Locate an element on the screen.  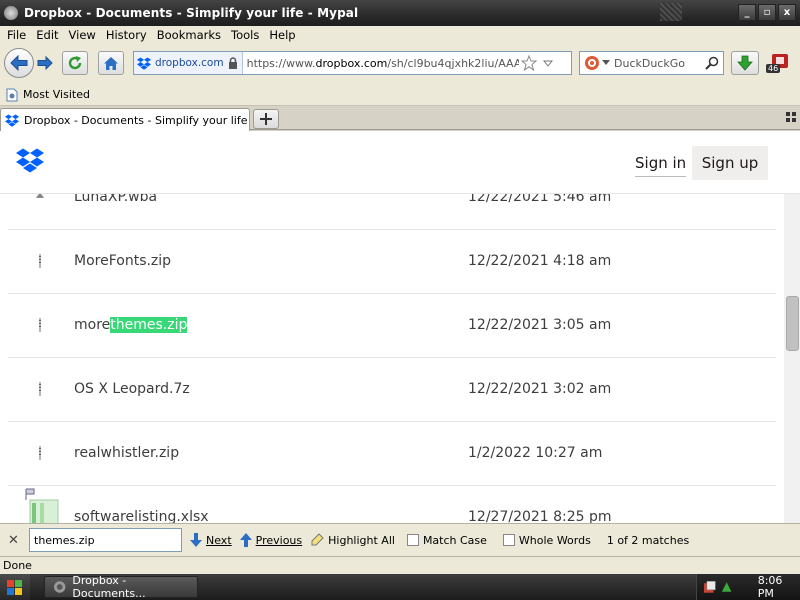
menu-bookmarks: Bookmarks is located at coordinates (189, 35).